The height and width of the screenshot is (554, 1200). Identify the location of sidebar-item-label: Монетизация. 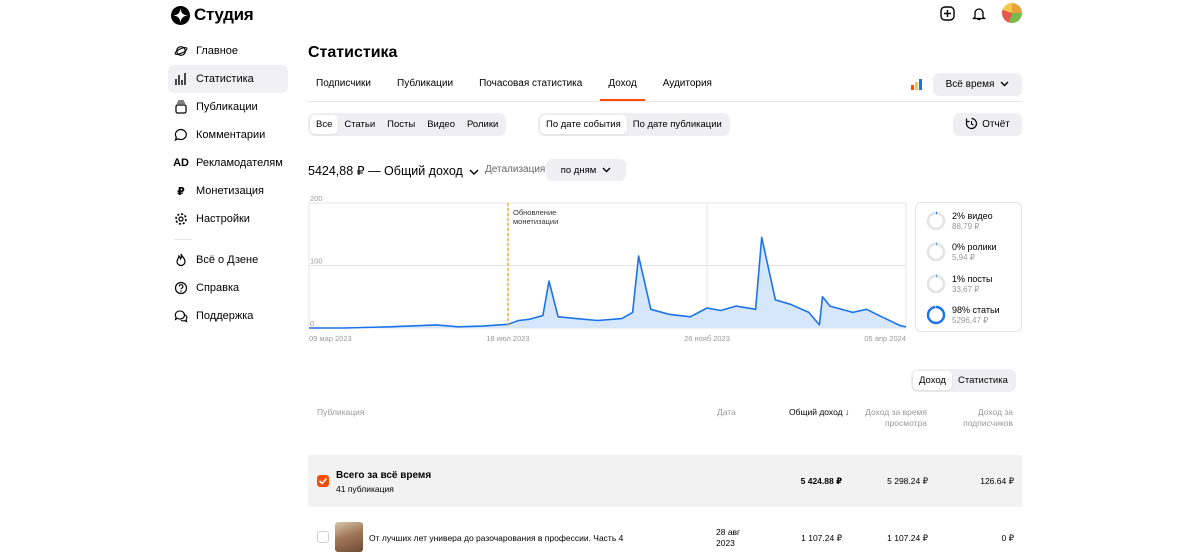
(230, 191).